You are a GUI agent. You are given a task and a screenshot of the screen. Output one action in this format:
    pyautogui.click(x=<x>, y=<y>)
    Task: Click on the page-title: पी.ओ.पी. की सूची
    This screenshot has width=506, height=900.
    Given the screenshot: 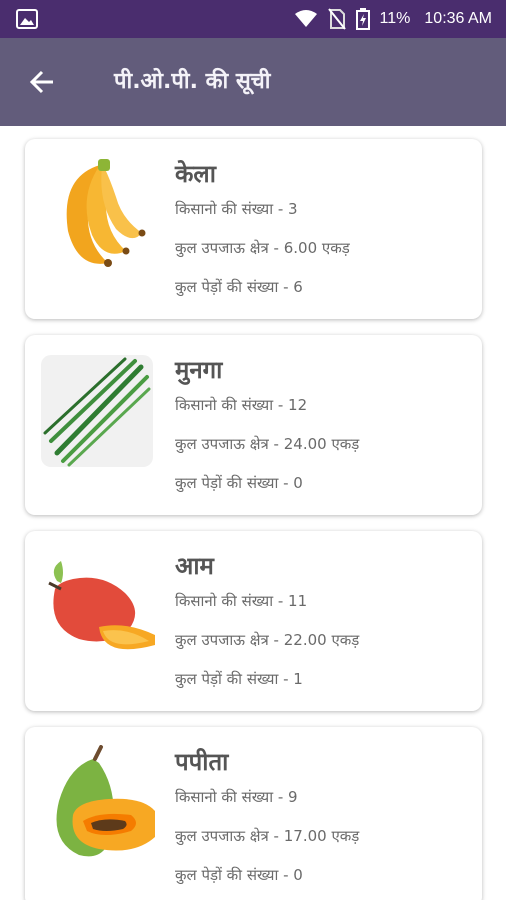 What is the action you would take?
    pyautogui.click(x=192, y=81)
    